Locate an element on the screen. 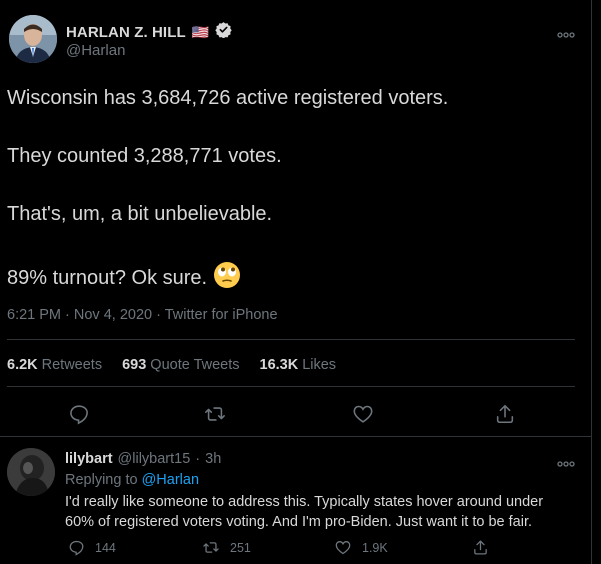  tweet-line: 89% turnout? Ok sure. is located at coordinates (107, 277).